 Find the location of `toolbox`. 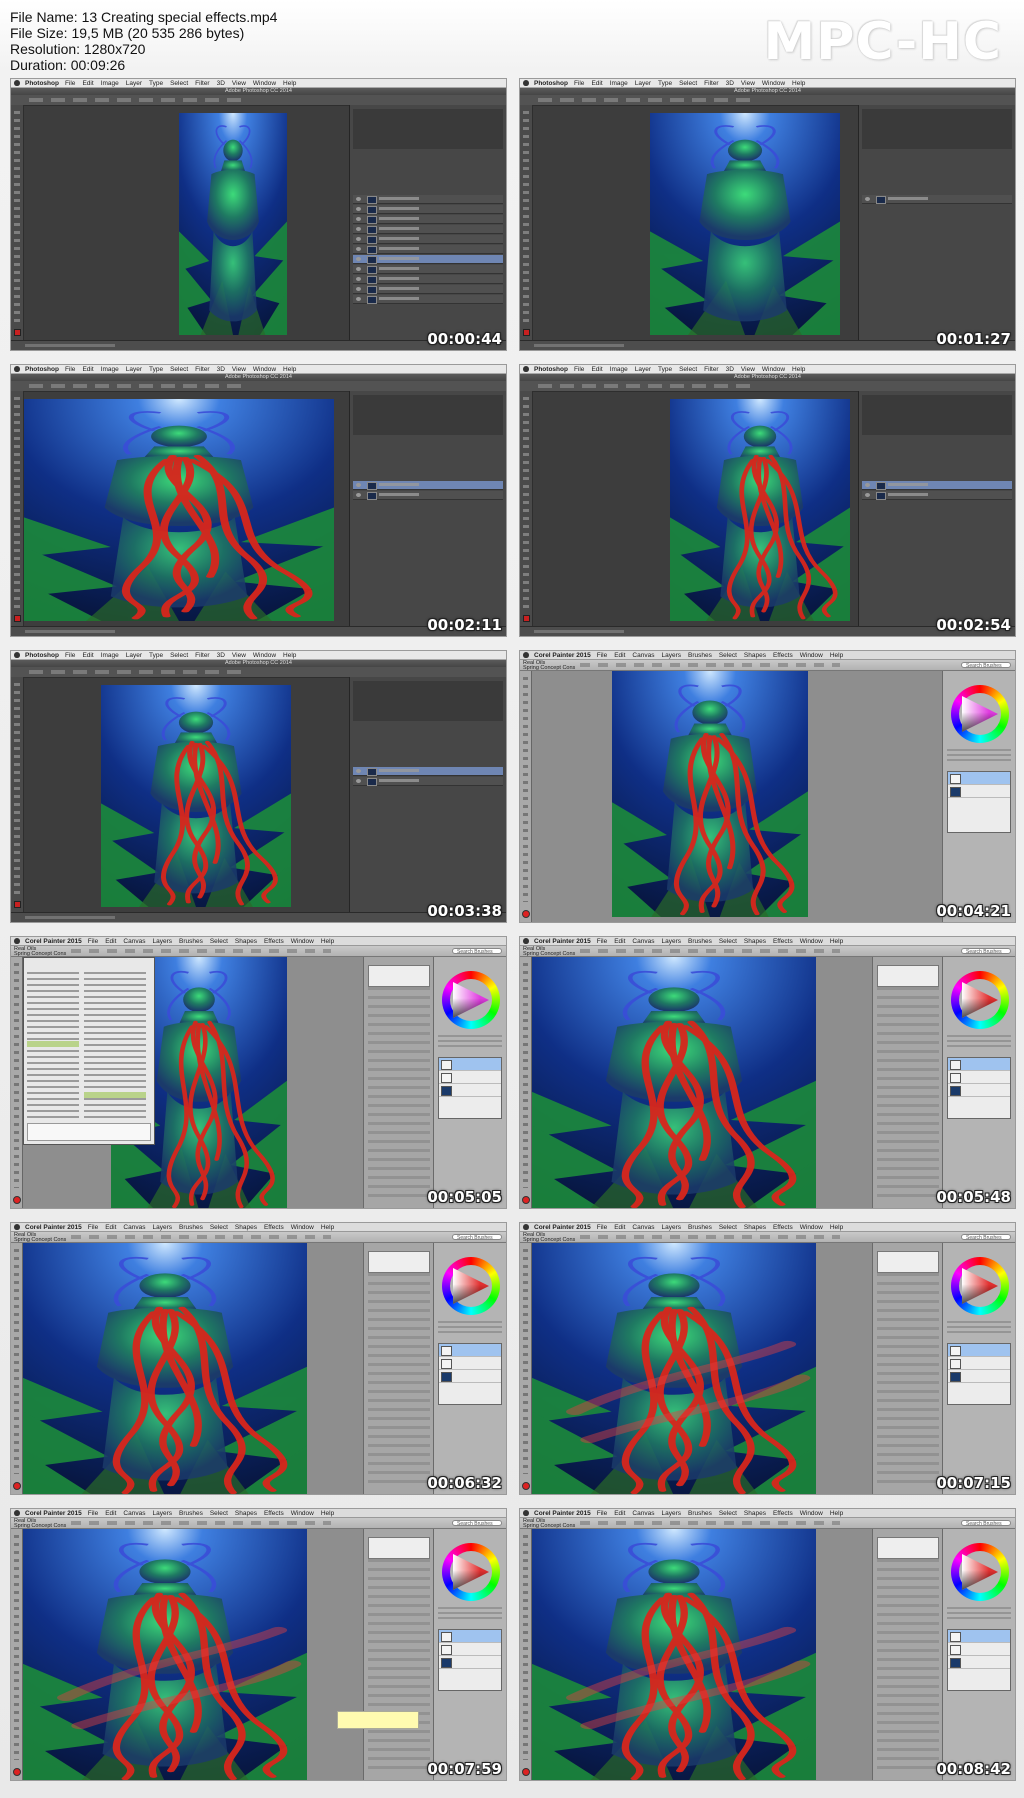

toolbox is located at coordinates (526, 1654).